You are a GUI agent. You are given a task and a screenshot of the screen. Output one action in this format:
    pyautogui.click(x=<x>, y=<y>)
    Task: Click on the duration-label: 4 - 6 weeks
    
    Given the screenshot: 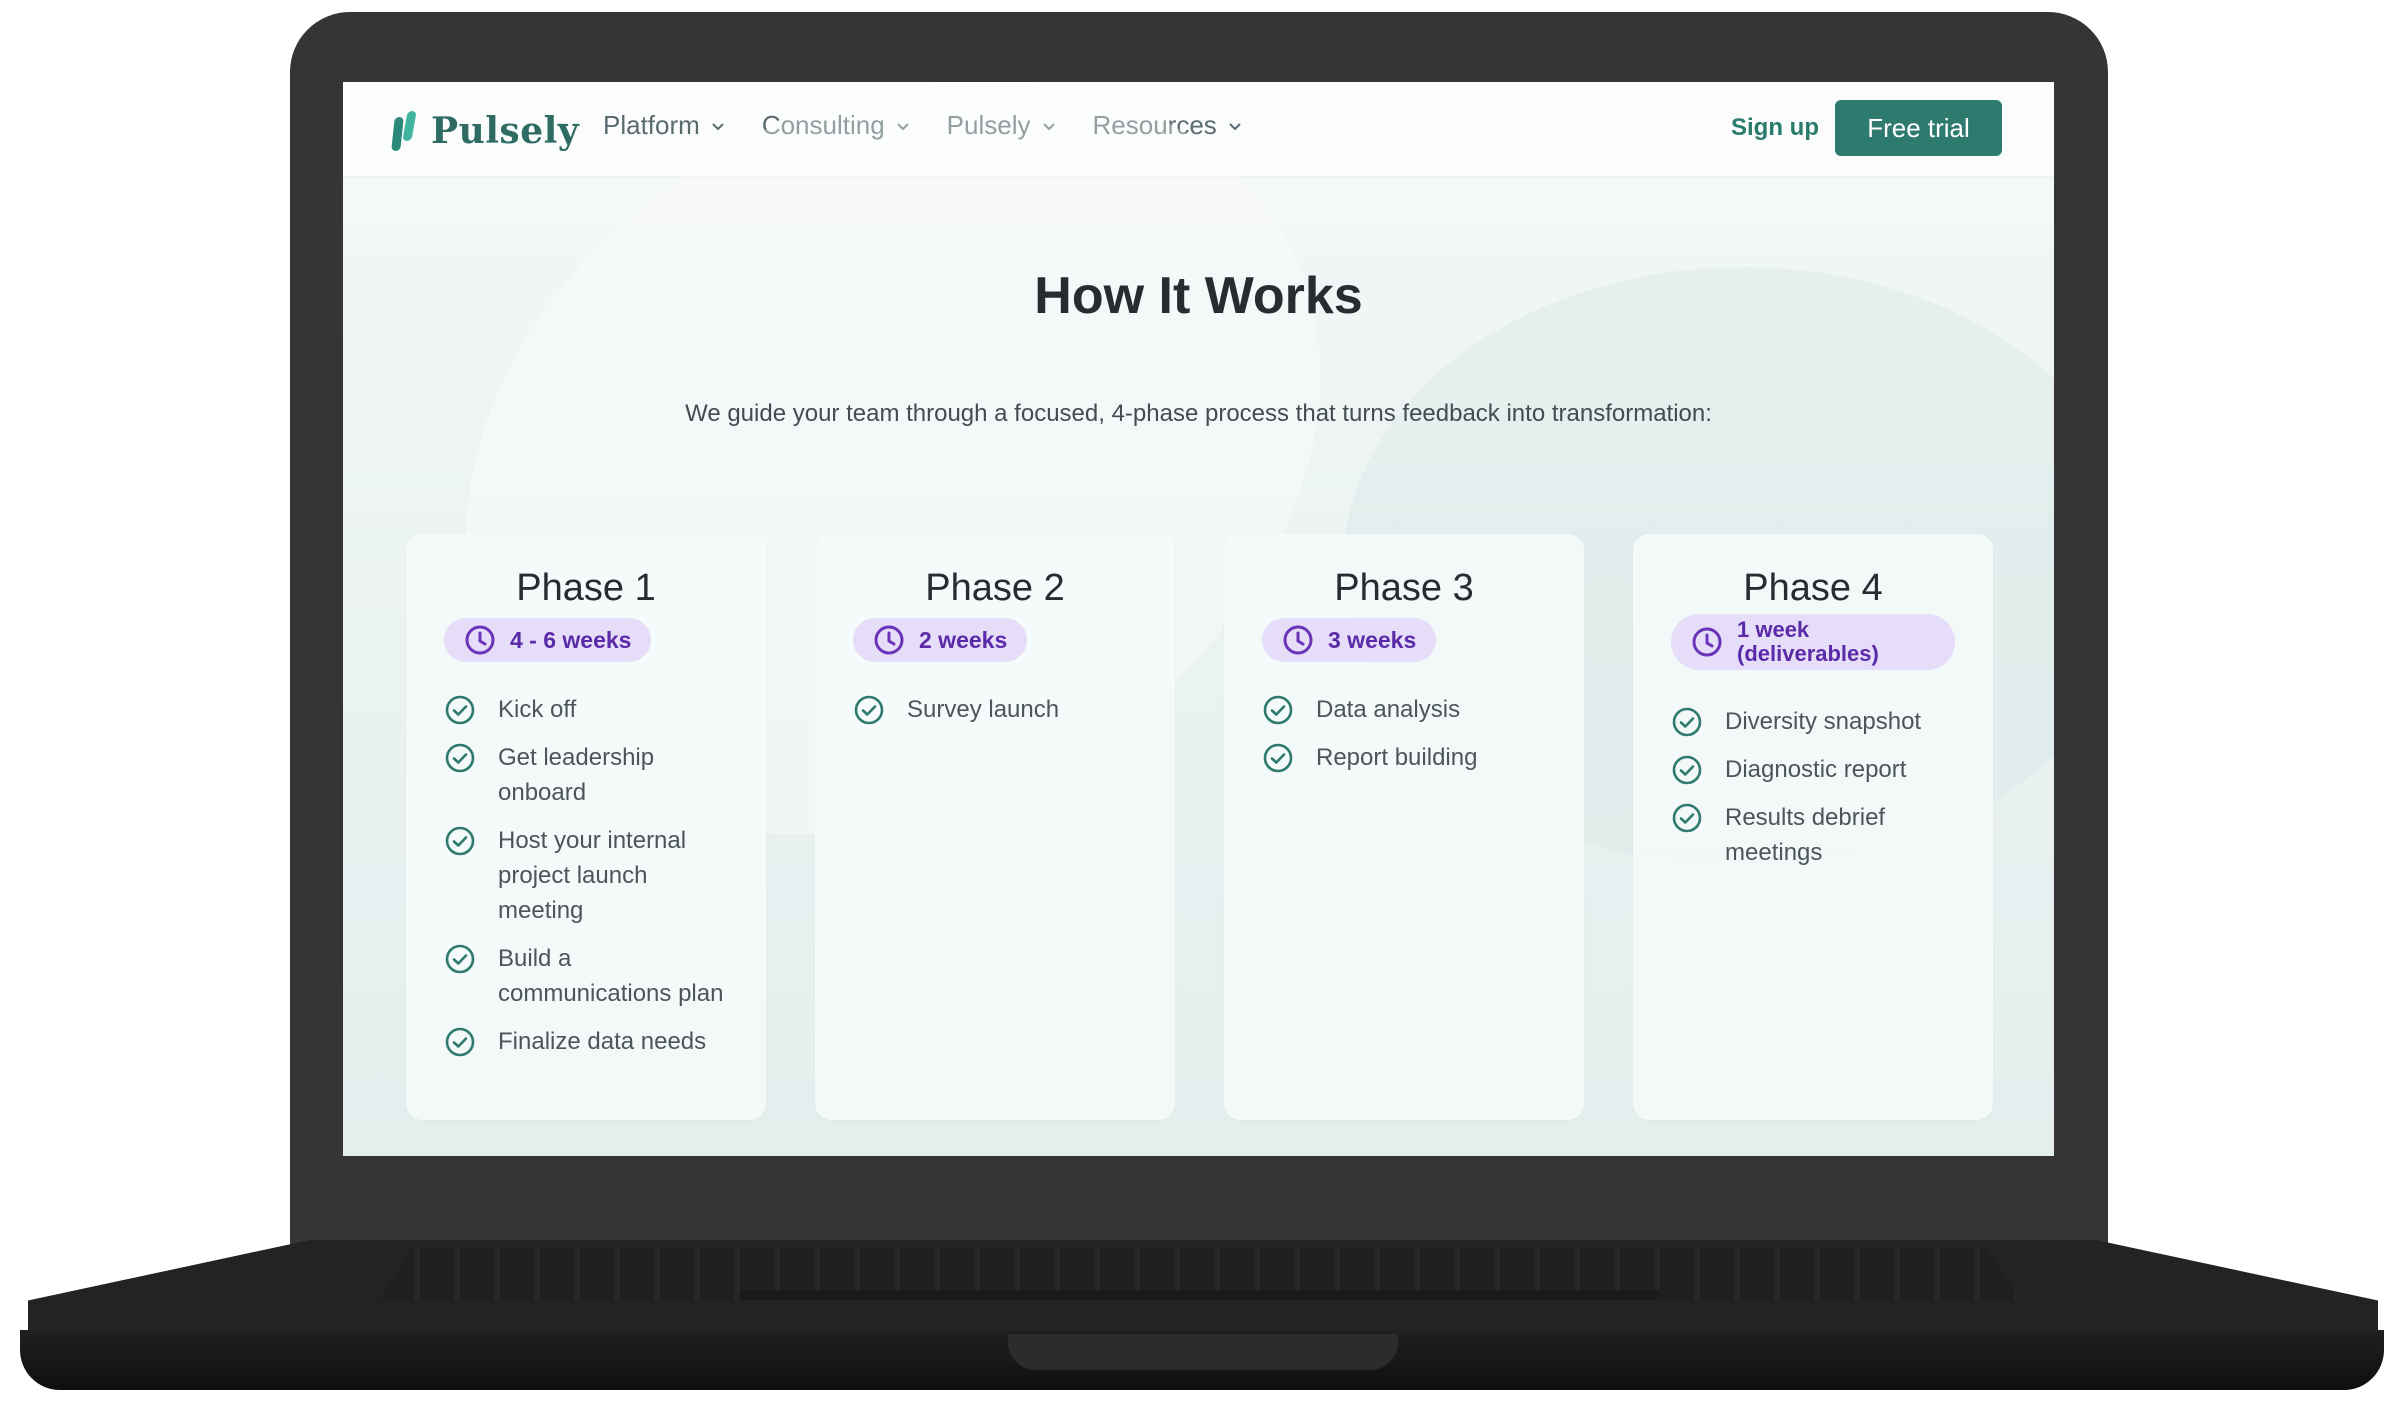 What is the action you would take?
    pyautogui.click(x=571, y=639)
    